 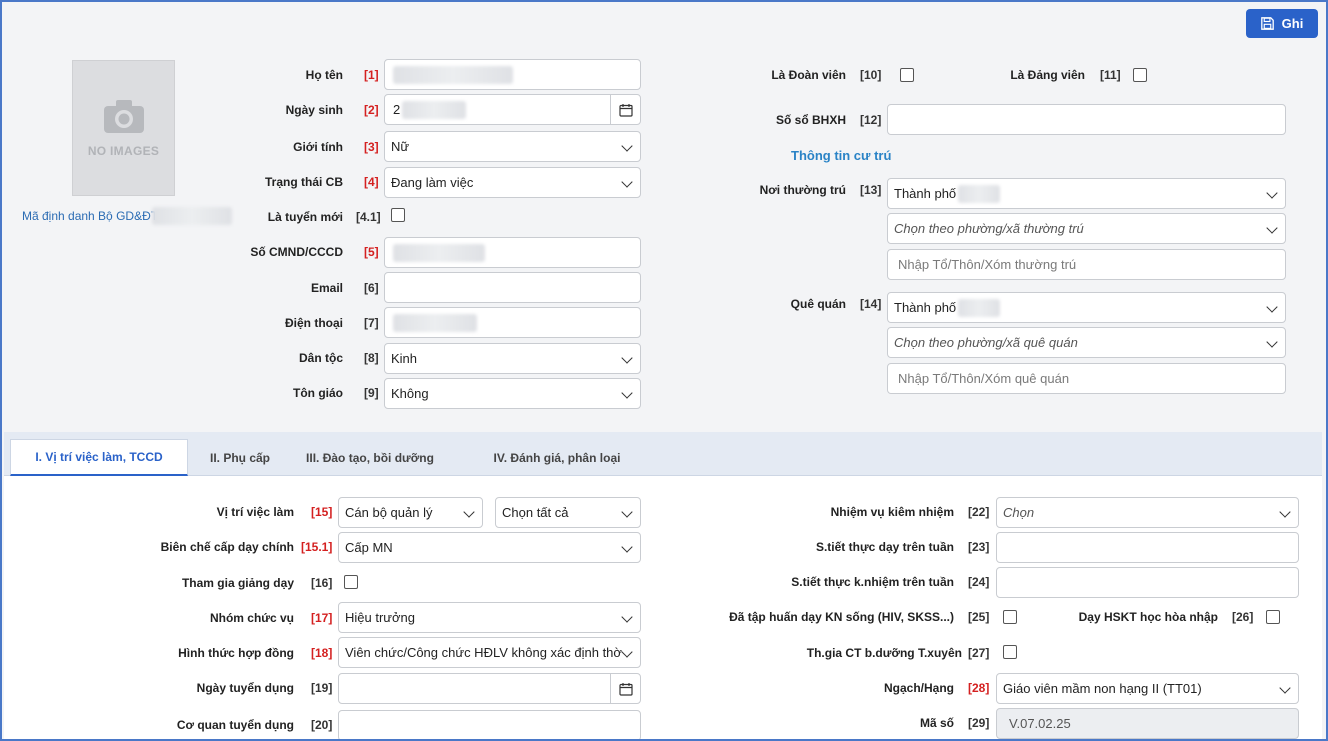 I want to click on vi-tri-select: Cán bộ quản lý, so click(x=410, y=512).